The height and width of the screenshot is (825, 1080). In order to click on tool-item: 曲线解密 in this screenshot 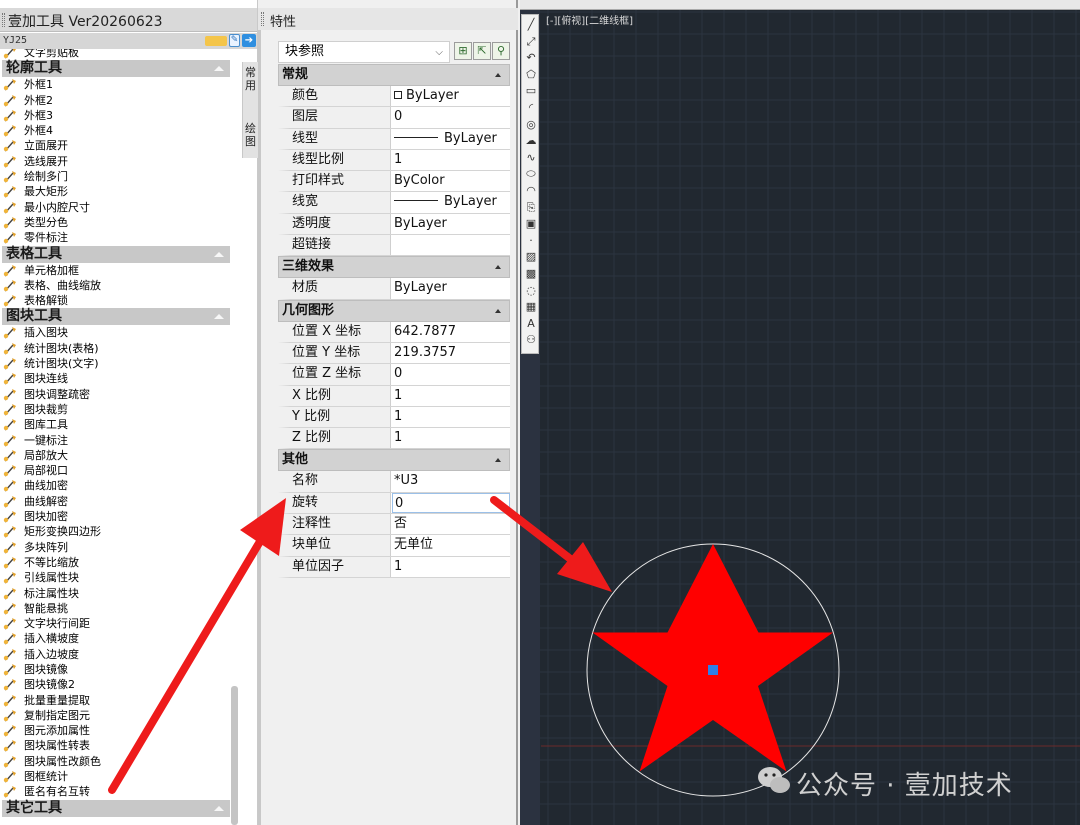, I will do `click(121, 501)`.